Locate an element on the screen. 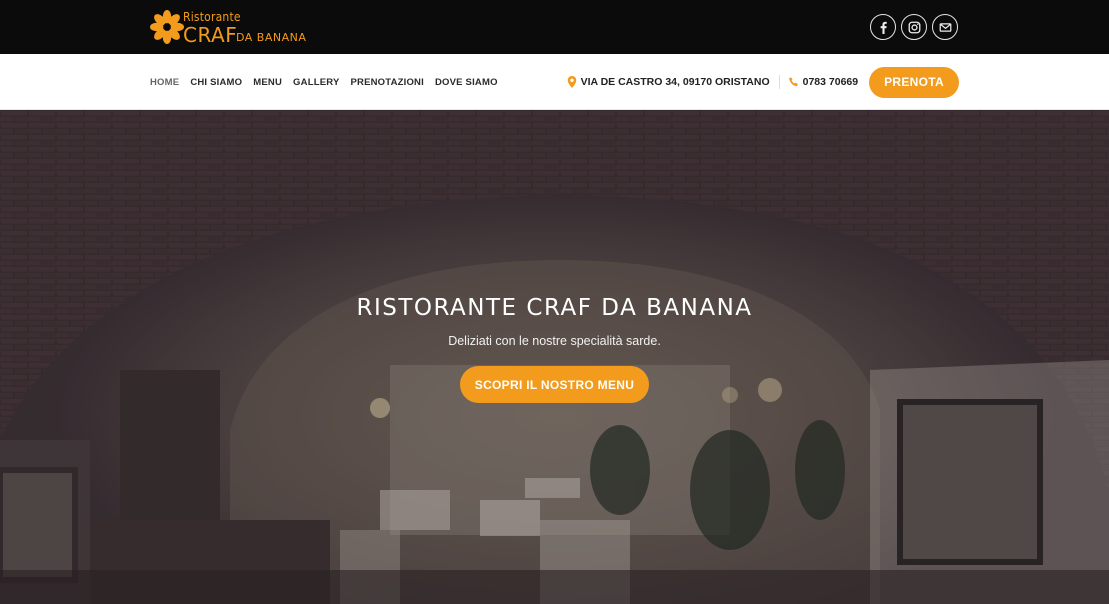 The image size is (1109, 604). top-bar: Ristorante CRAF DA BANANA is located at coordinates (554, 27).